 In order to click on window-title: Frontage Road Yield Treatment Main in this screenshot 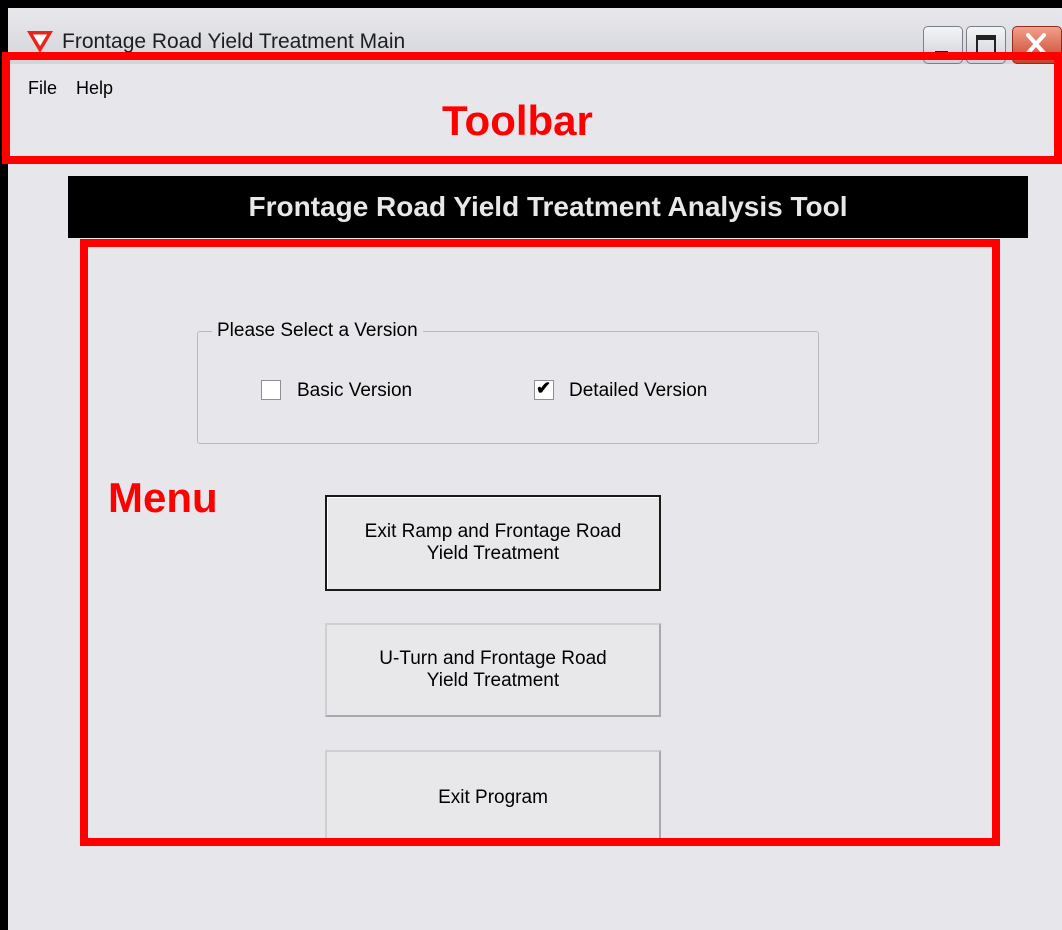, I will do `click(234, 41)`.